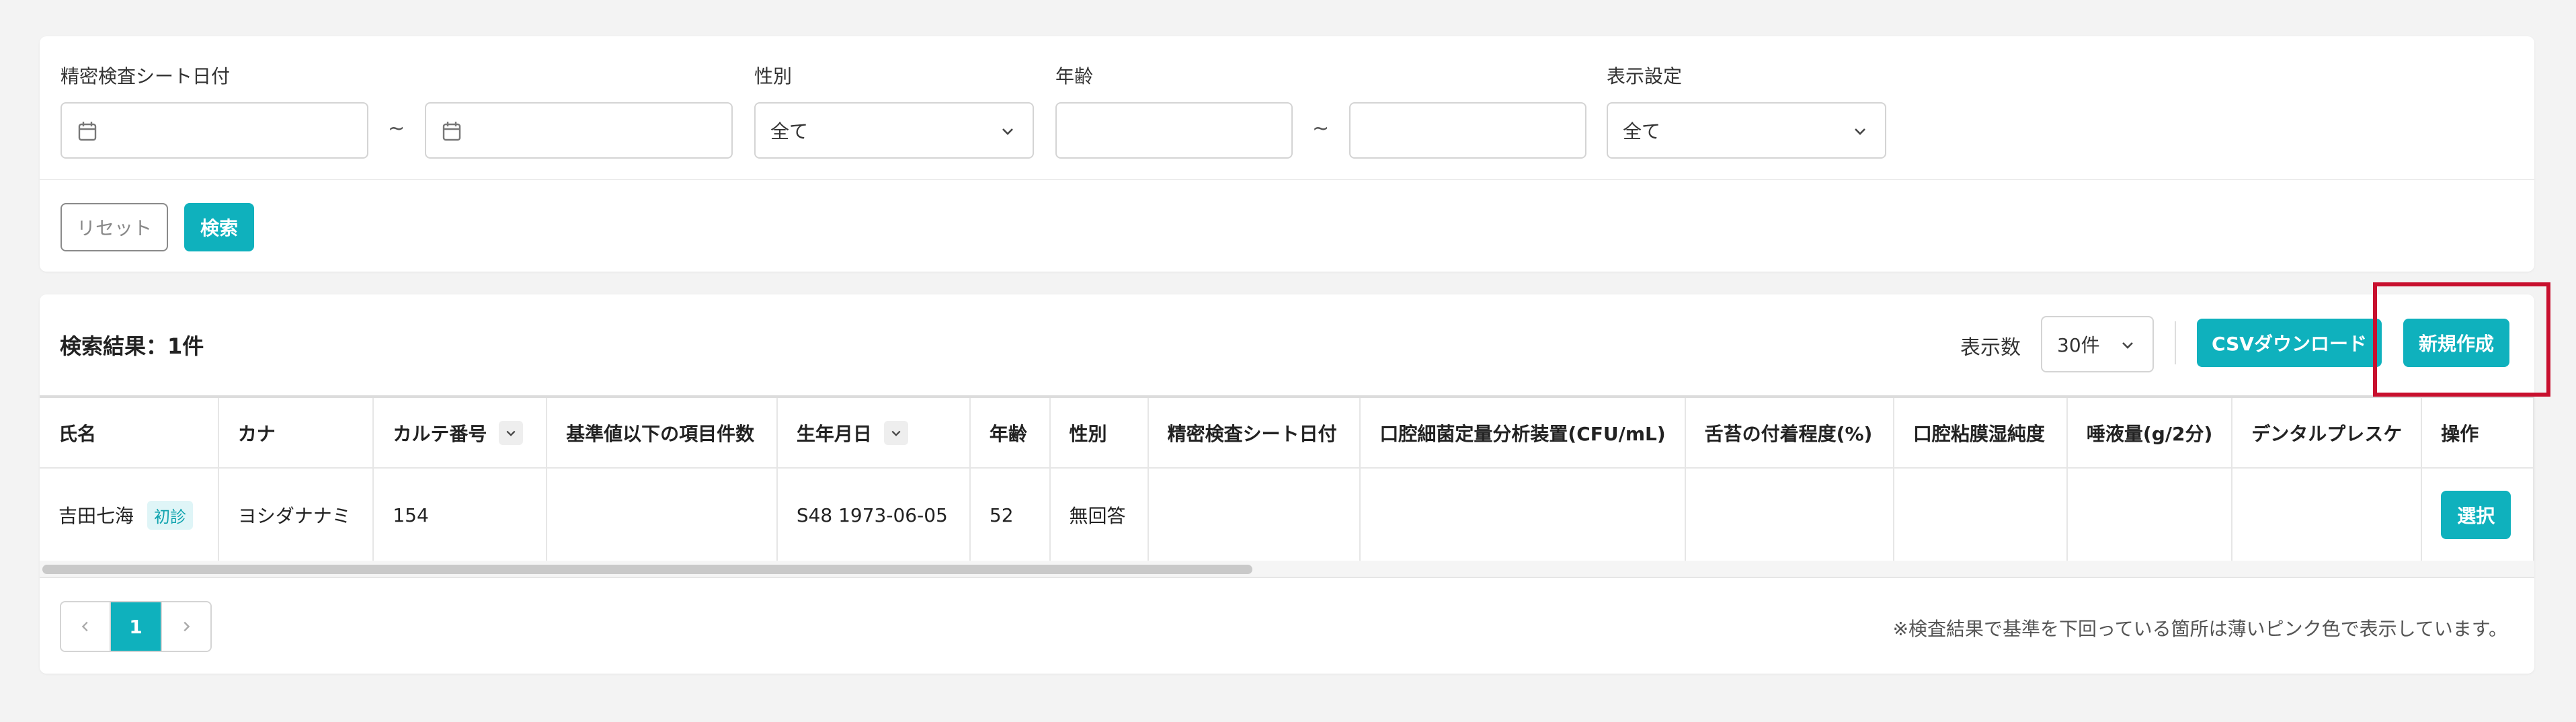 Image resolution: width=2576 pixels, height=722 pixels. What do you see at coordinates (1074, 76) in the screenshot?
I see `age-filter-label: 年齢` at bounding box center [1074, 76].